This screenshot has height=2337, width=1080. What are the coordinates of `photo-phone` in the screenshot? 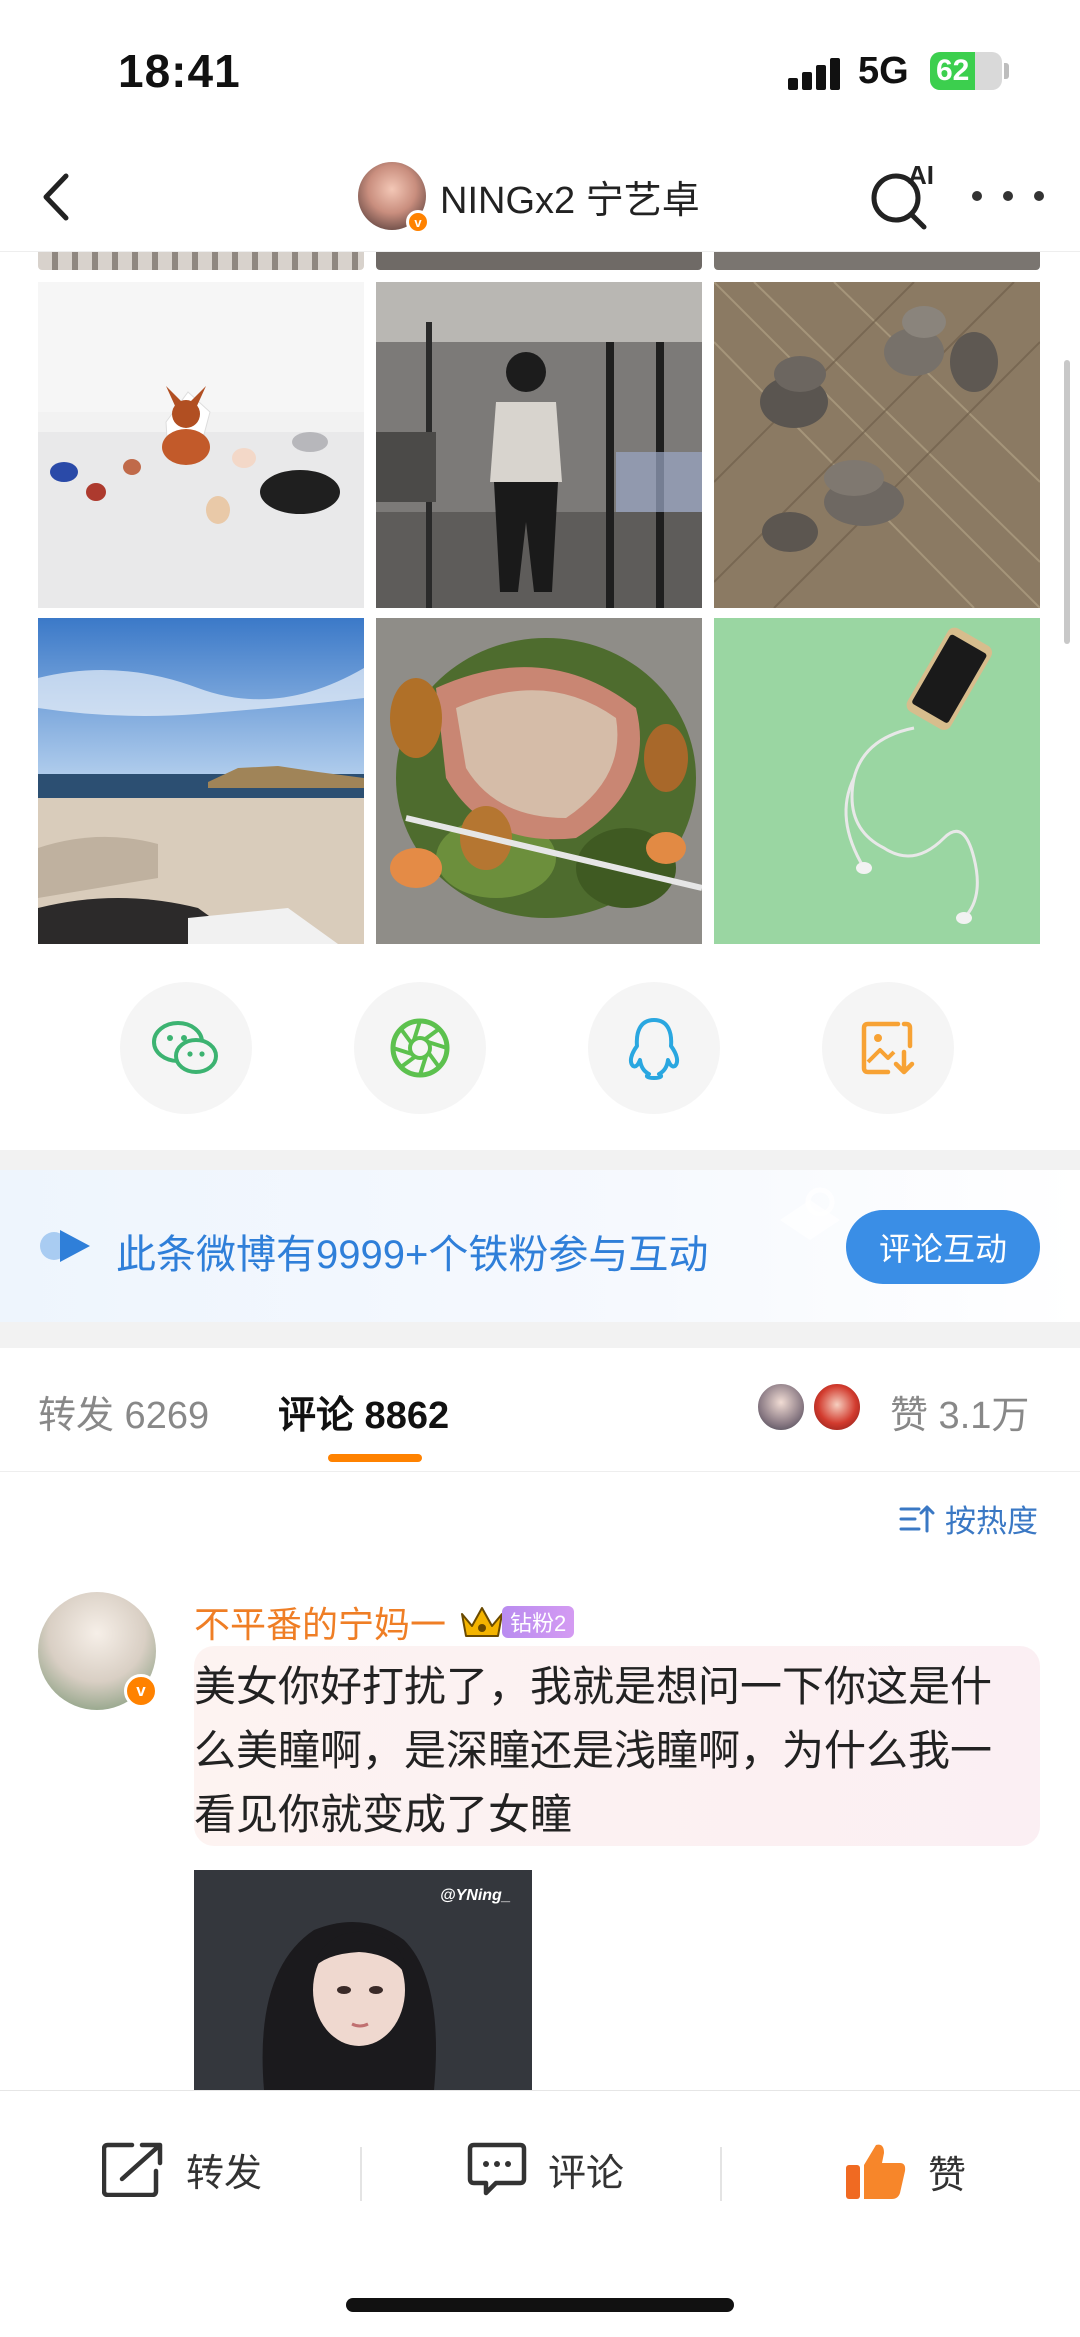 It's located at (877, 781).